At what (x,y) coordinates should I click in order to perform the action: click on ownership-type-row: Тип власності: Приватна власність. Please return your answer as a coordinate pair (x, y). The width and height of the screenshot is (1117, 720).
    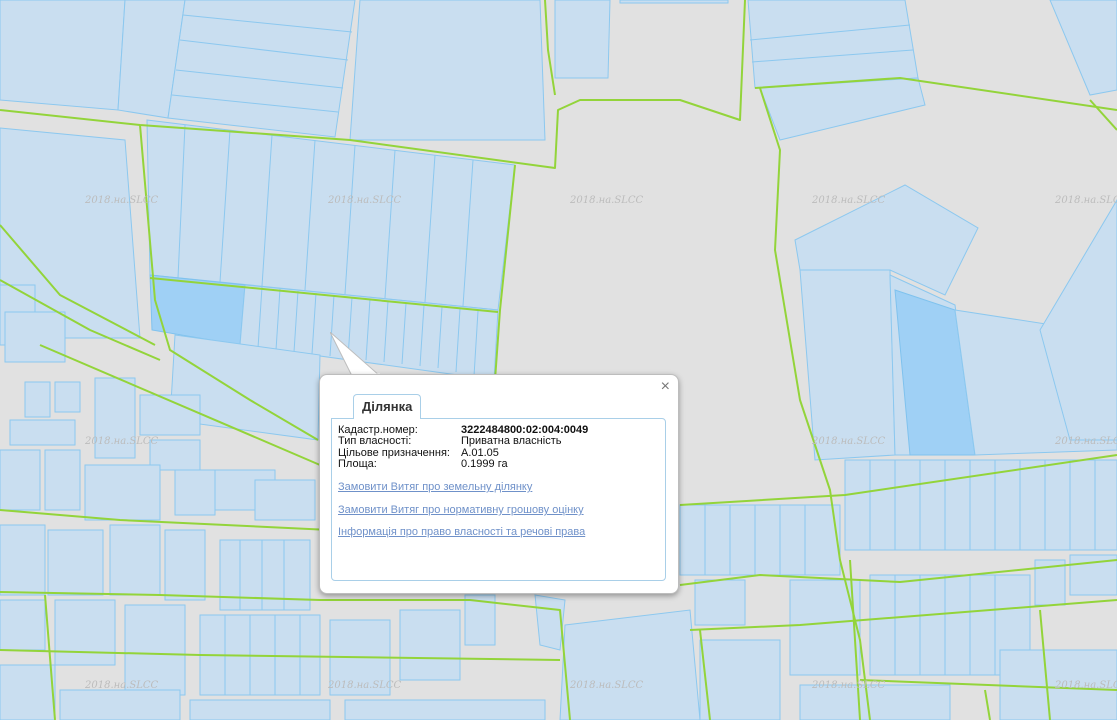
    Looking at the image, I should click on (449, 441).